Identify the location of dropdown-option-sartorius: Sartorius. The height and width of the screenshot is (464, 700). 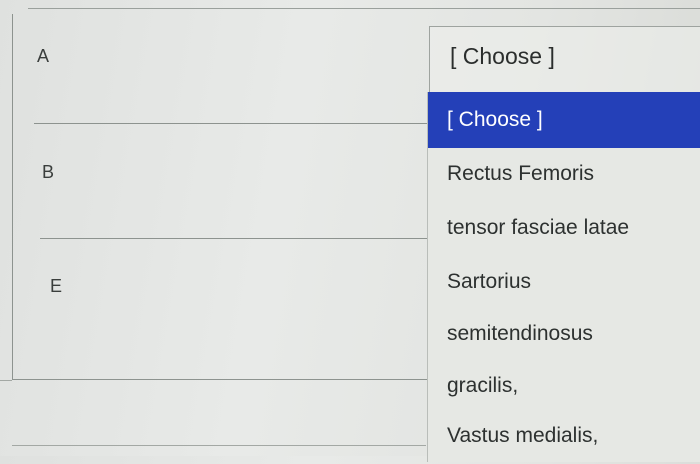
(564, 282).